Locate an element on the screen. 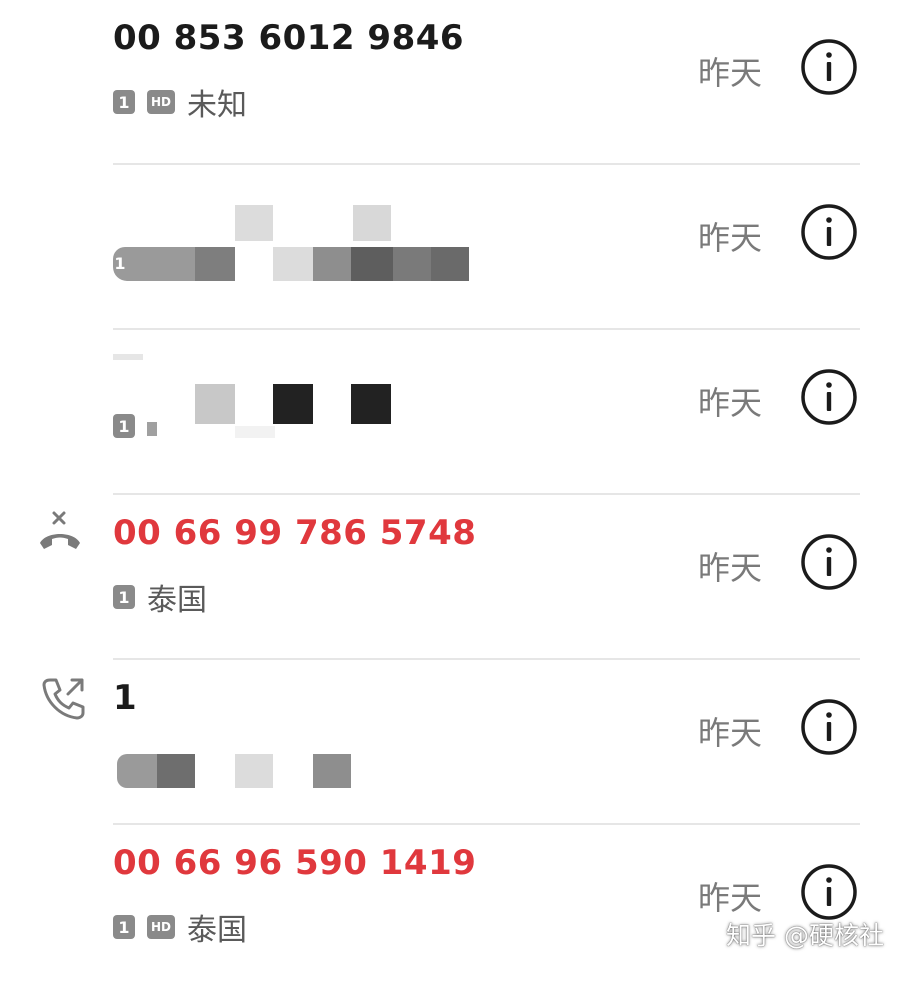  missed-call-icon is located at coordinates (60, 530).